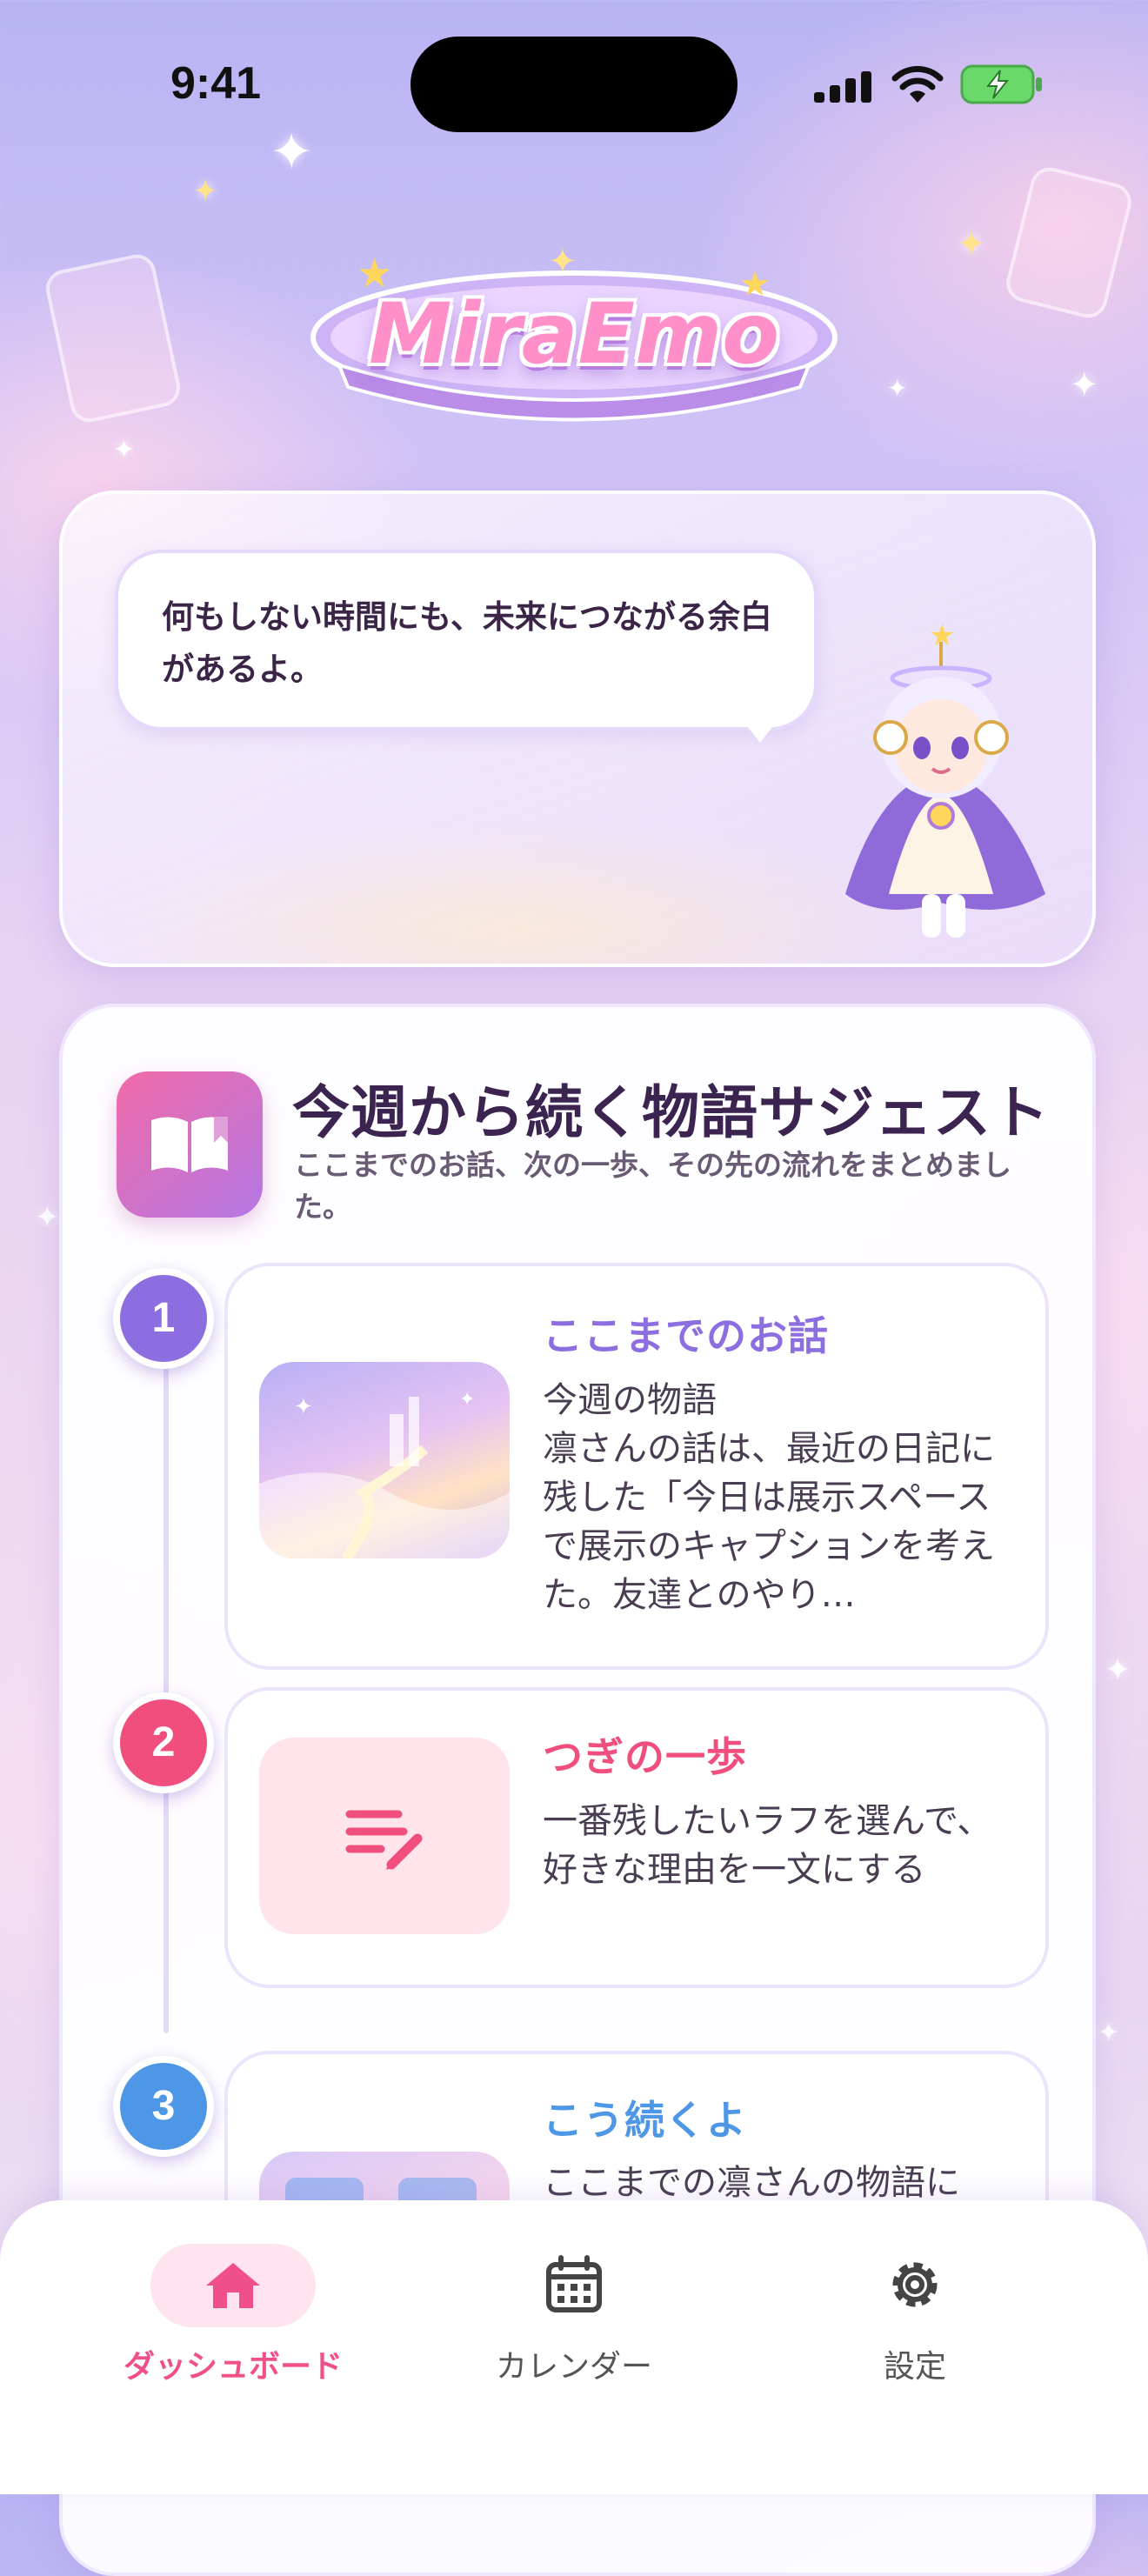  What do you see at coordinates (574, 84) in the screenshot?
I see `dynamic-island` at bounding box center [574, 84].